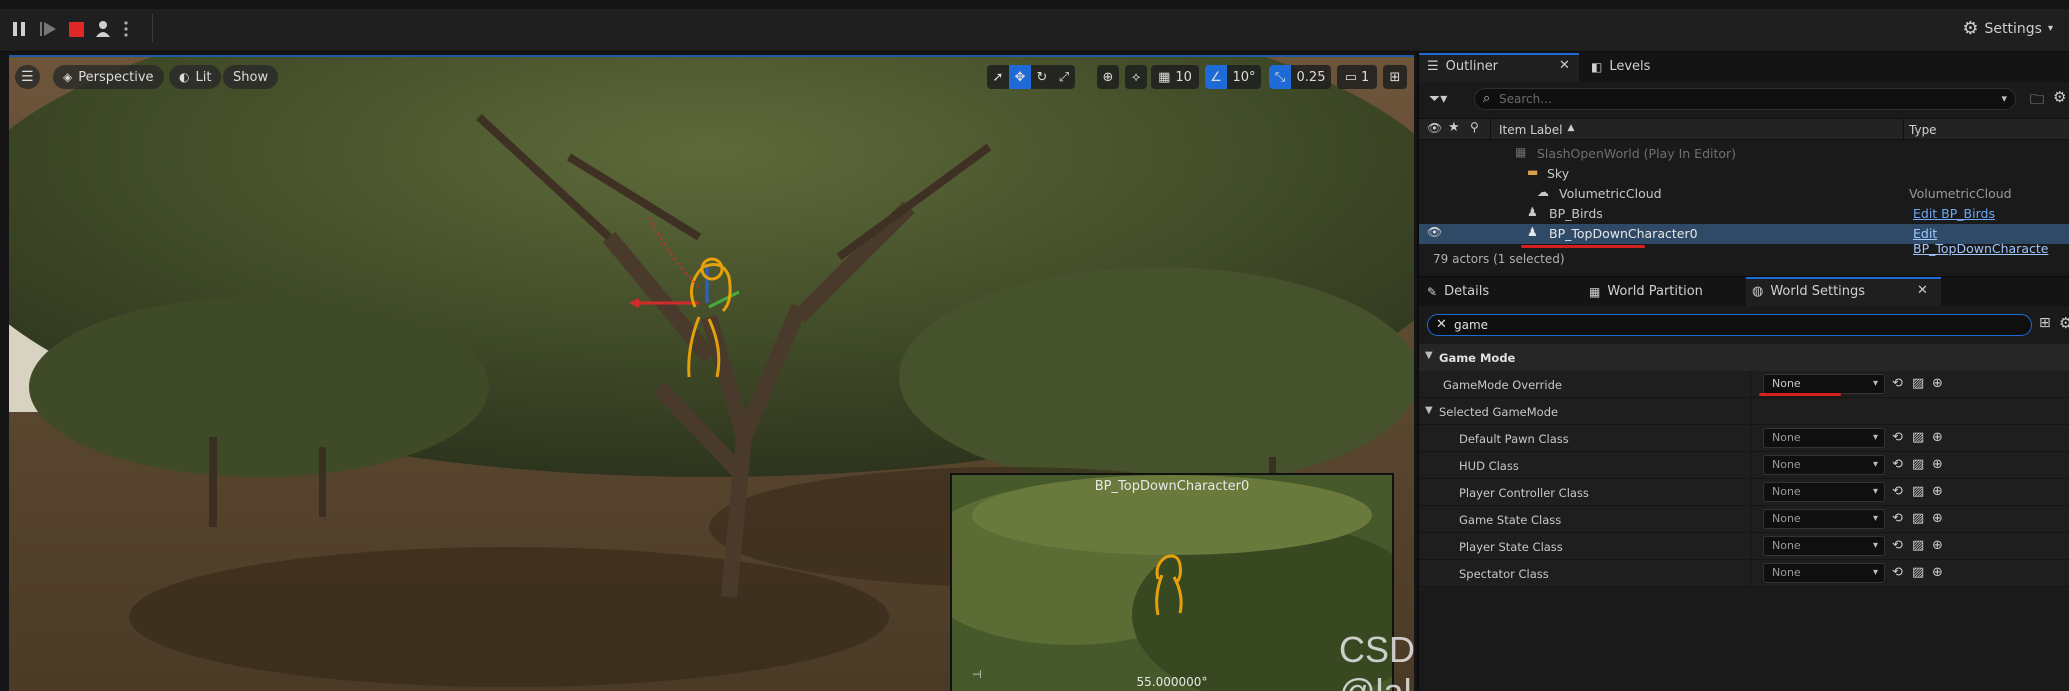 The image size is (2069, 691). What do you see at coordinates (195, 77) in the screenshot?
I see `lit-mode-button: ◐ Lit` at bounding box center [195, 77].